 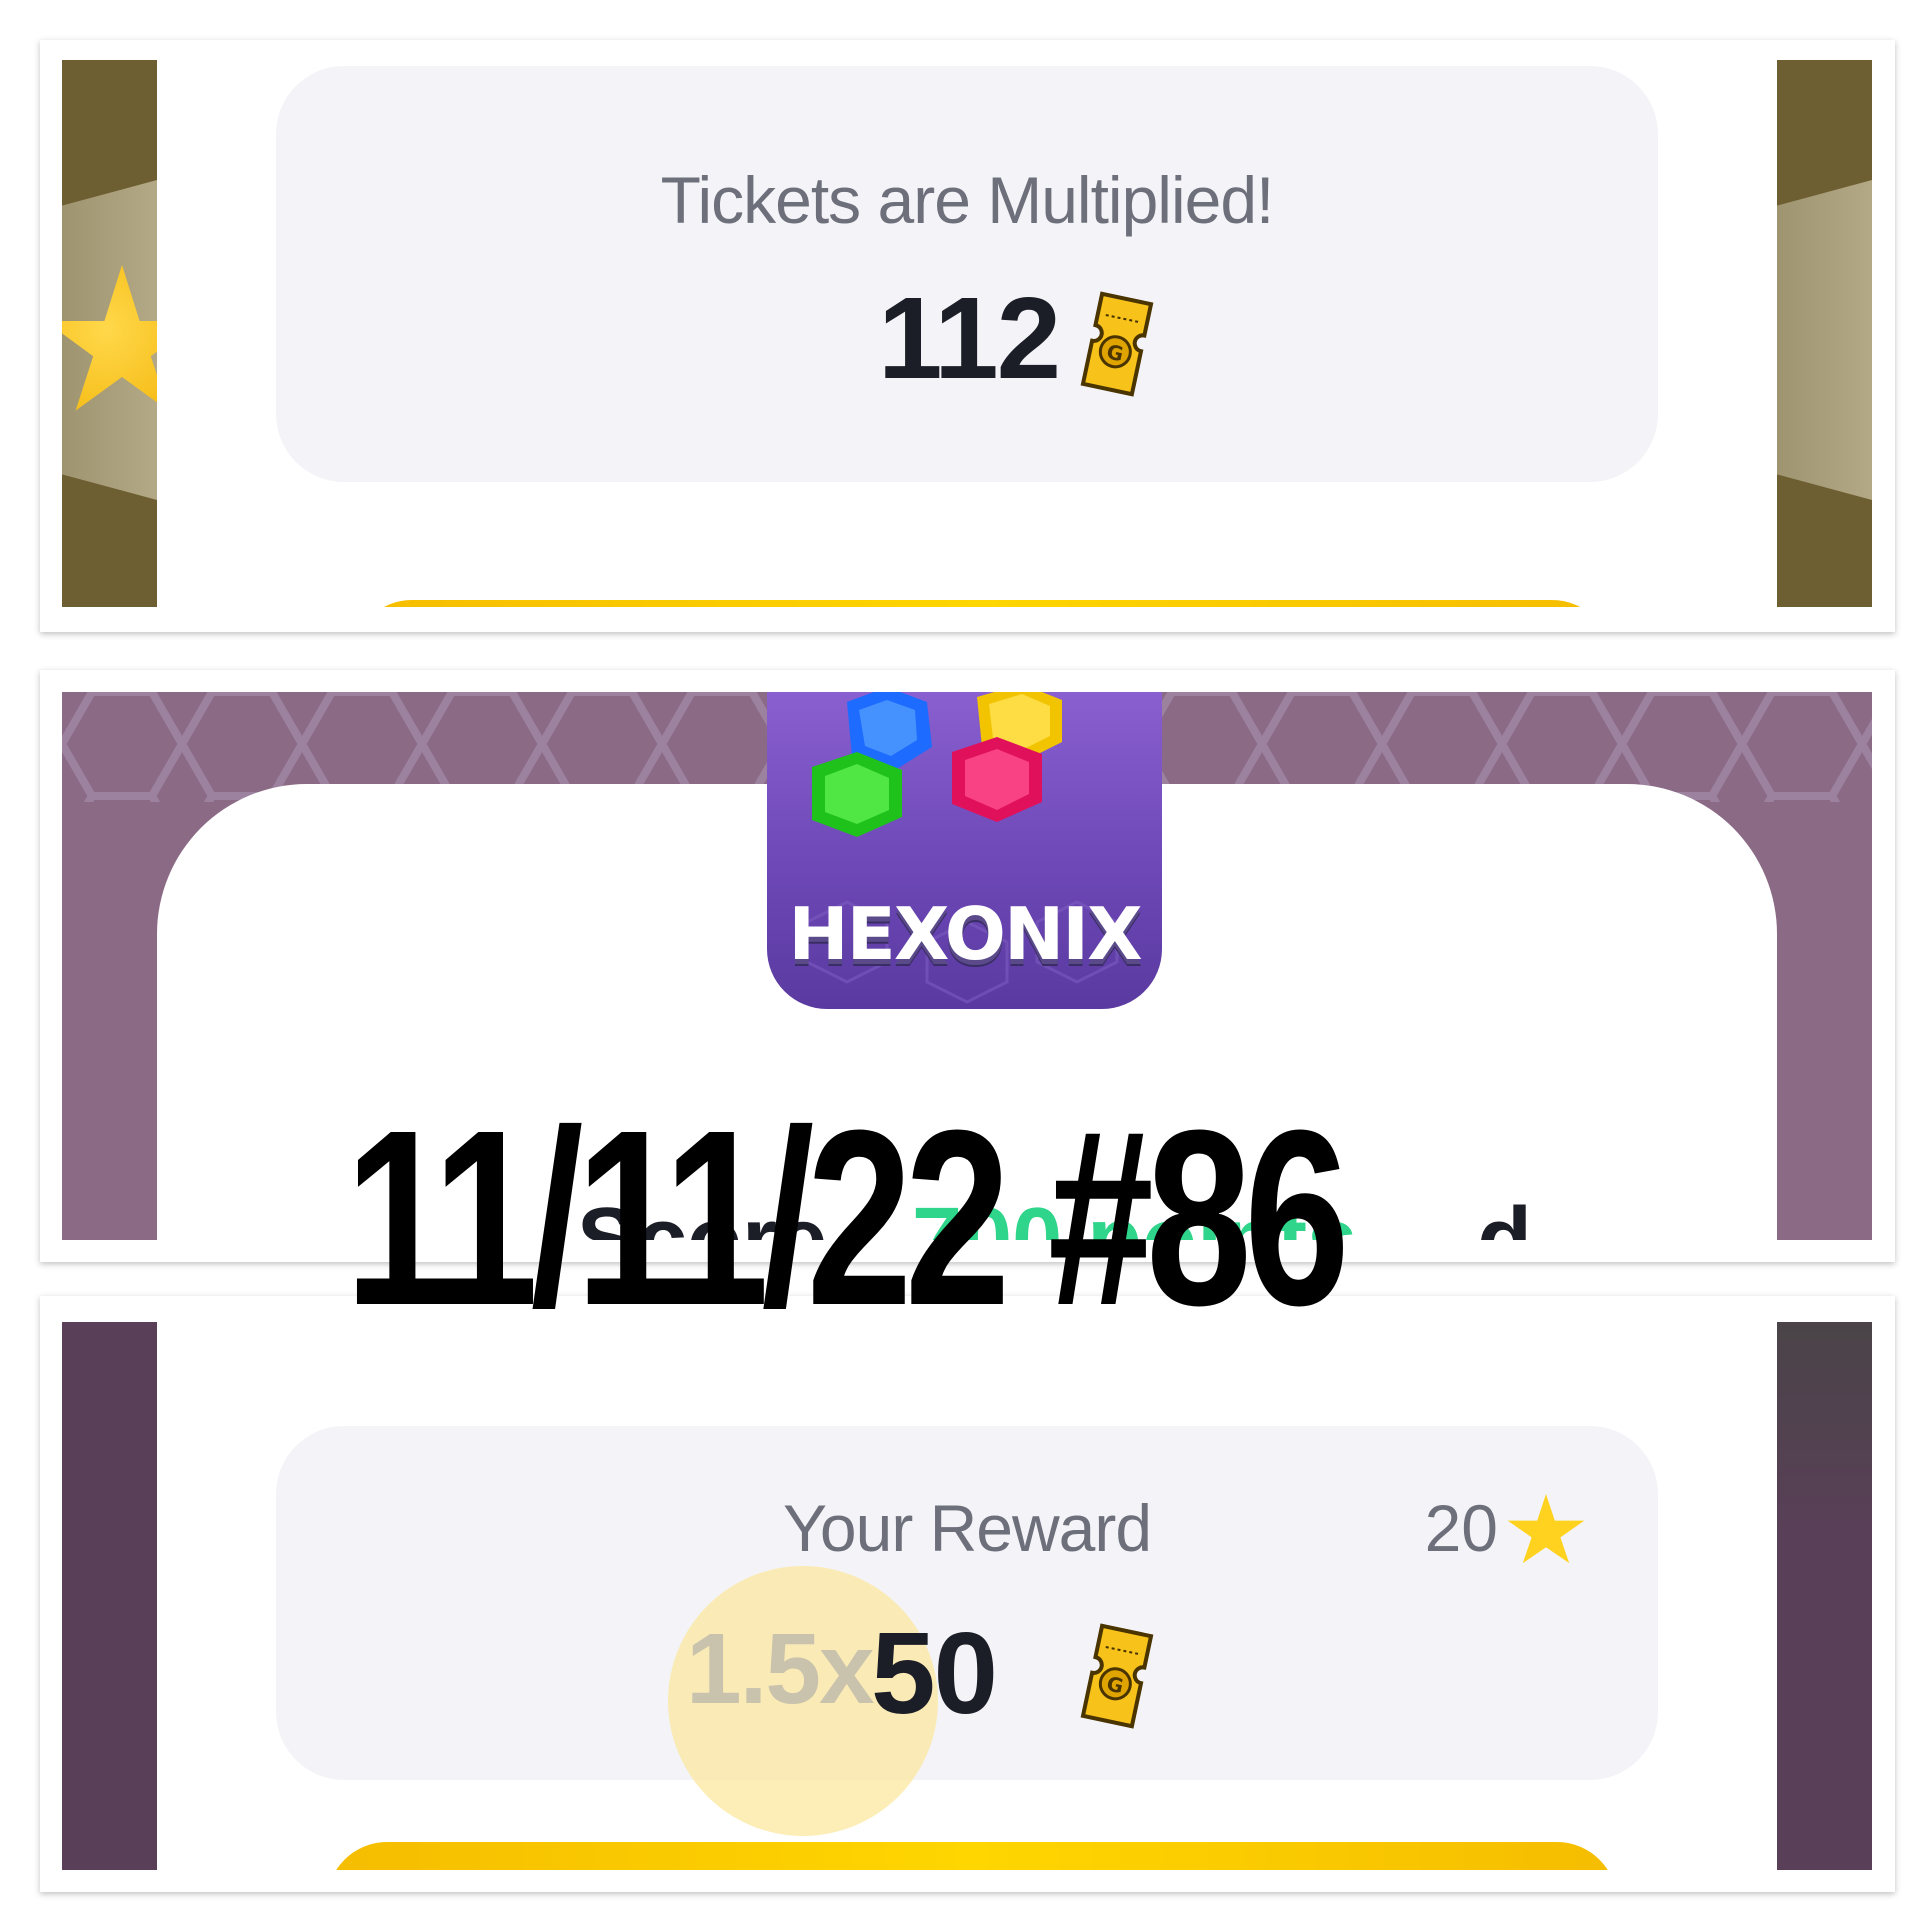 I want to click on score-suffix: d, so click(x=1504, y=1215).